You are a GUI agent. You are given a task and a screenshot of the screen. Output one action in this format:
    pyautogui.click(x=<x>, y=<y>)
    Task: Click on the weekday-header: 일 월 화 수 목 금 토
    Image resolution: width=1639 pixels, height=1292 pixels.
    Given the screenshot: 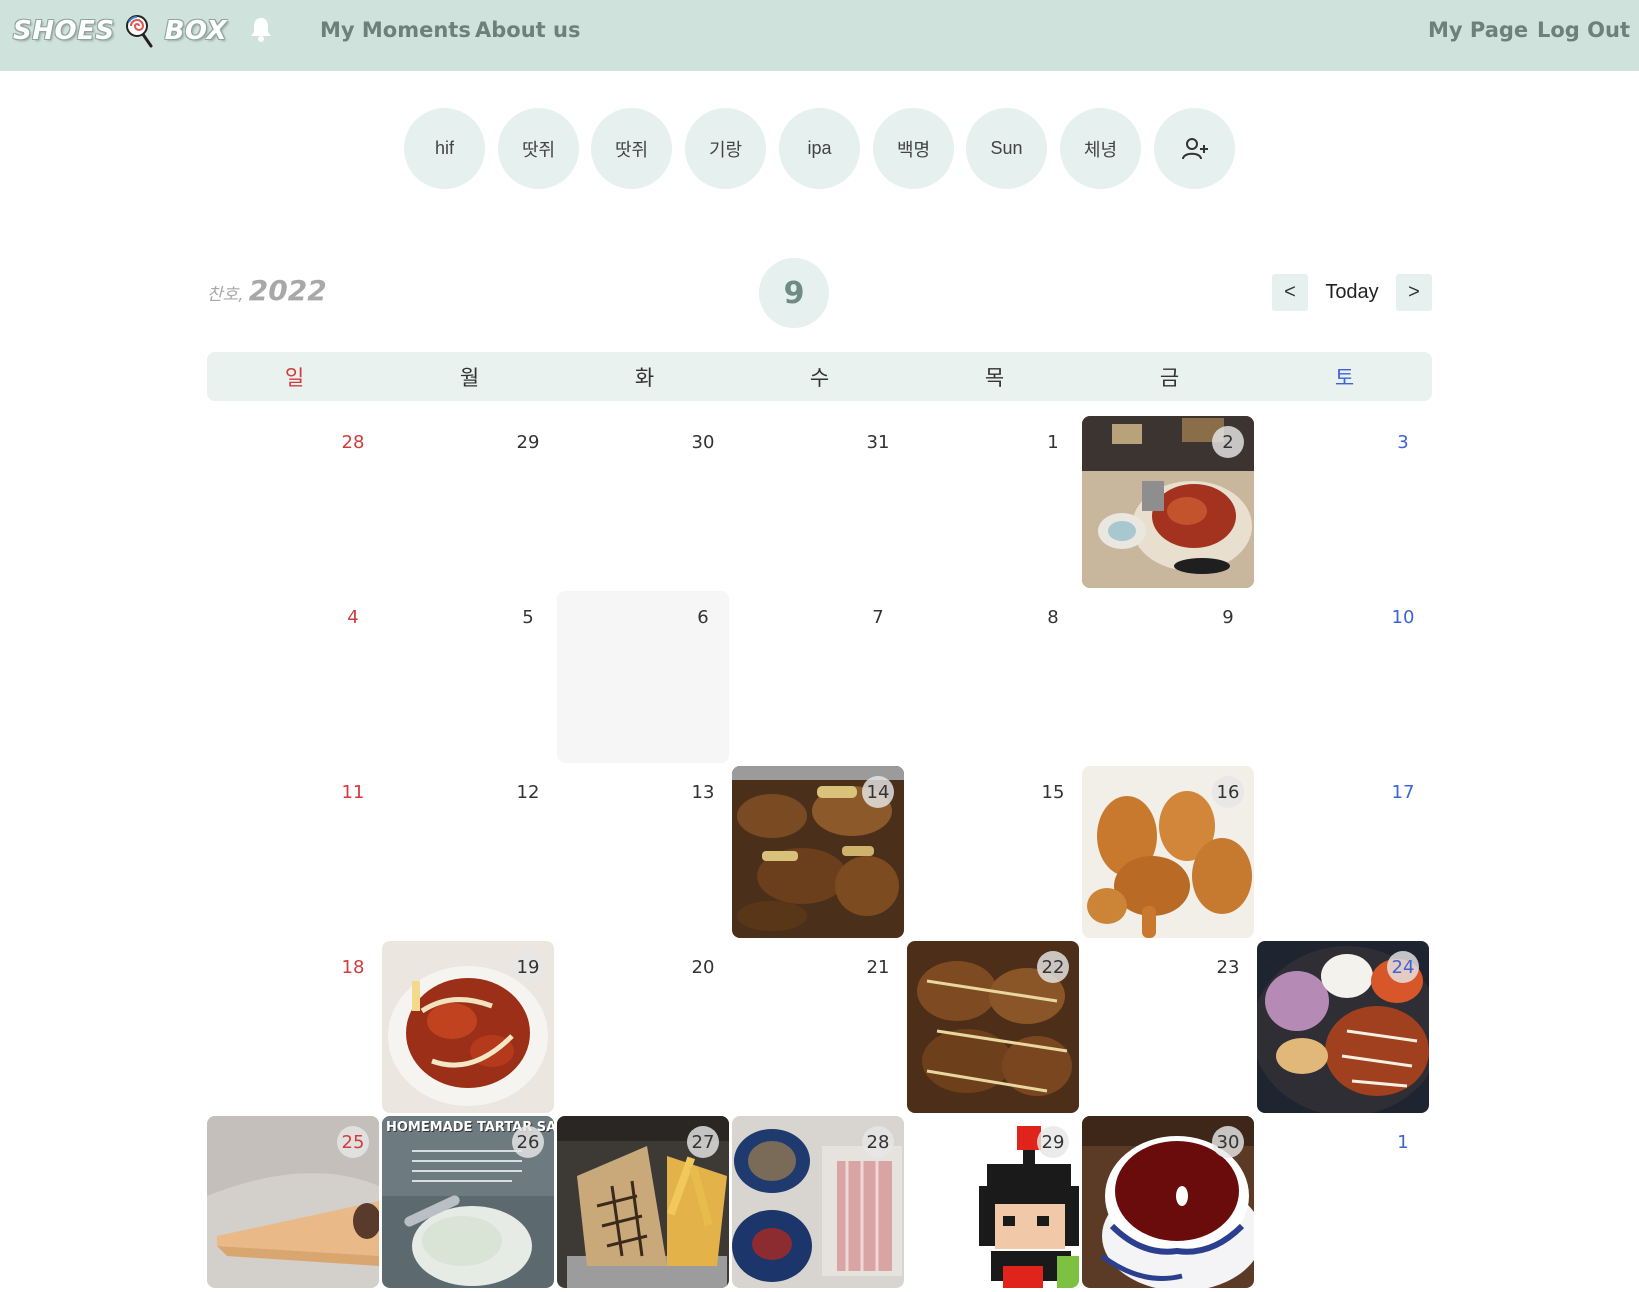 What is the action you would take?
    pyautogui.click(x=819, y=376)
    